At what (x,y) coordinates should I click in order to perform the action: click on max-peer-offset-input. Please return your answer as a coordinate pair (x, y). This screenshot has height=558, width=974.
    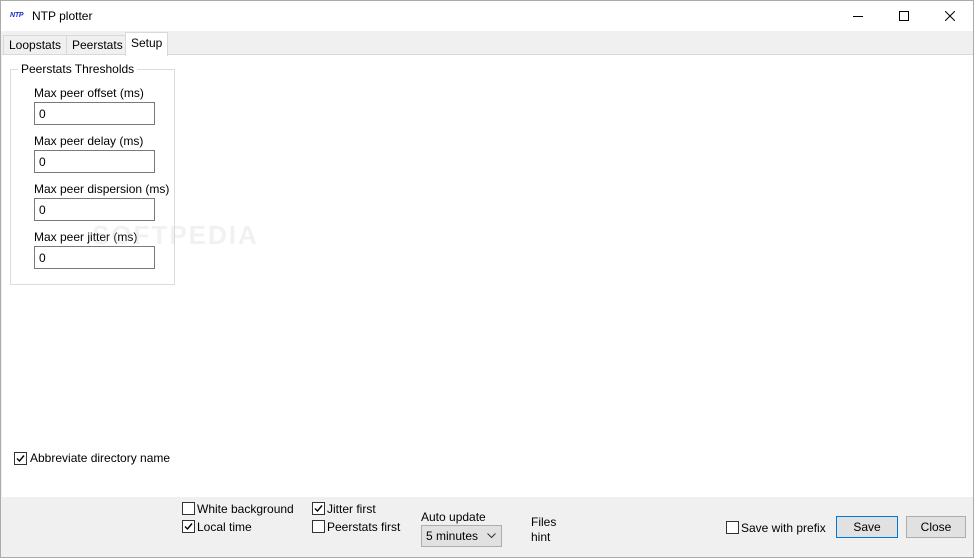
    Looking at the image, I should click on (94, 113).